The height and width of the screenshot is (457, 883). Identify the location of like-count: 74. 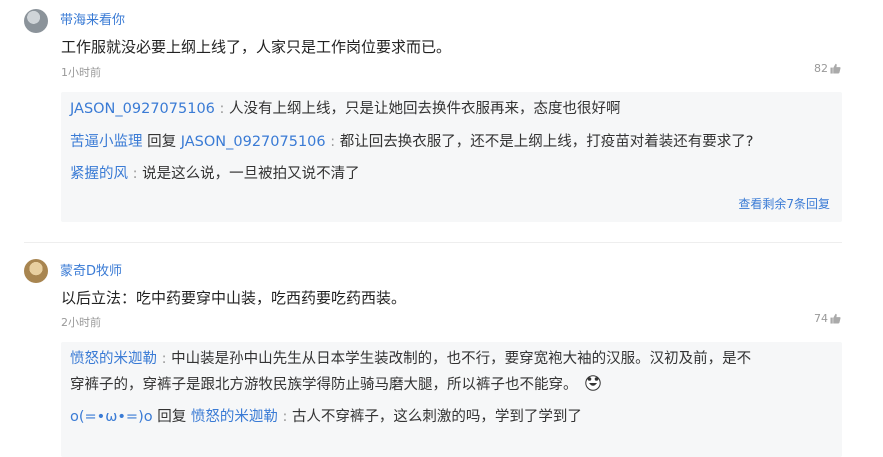
(821, 318).